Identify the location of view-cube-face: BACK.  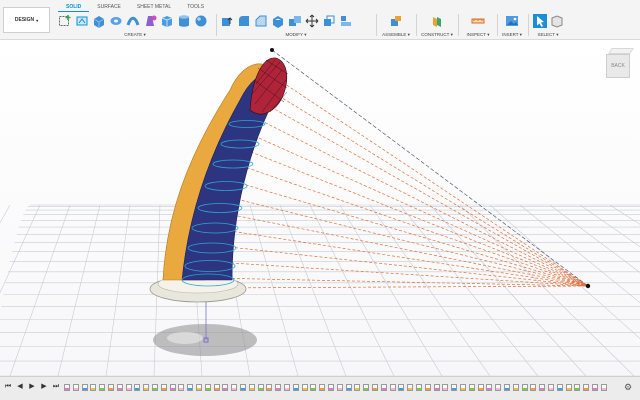
(618, 66).